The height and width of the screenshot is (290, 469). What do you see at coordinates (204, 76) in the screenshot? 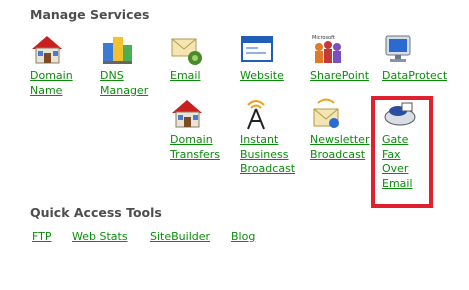
I see `email-link: Email` at bounding box center [204, 76].